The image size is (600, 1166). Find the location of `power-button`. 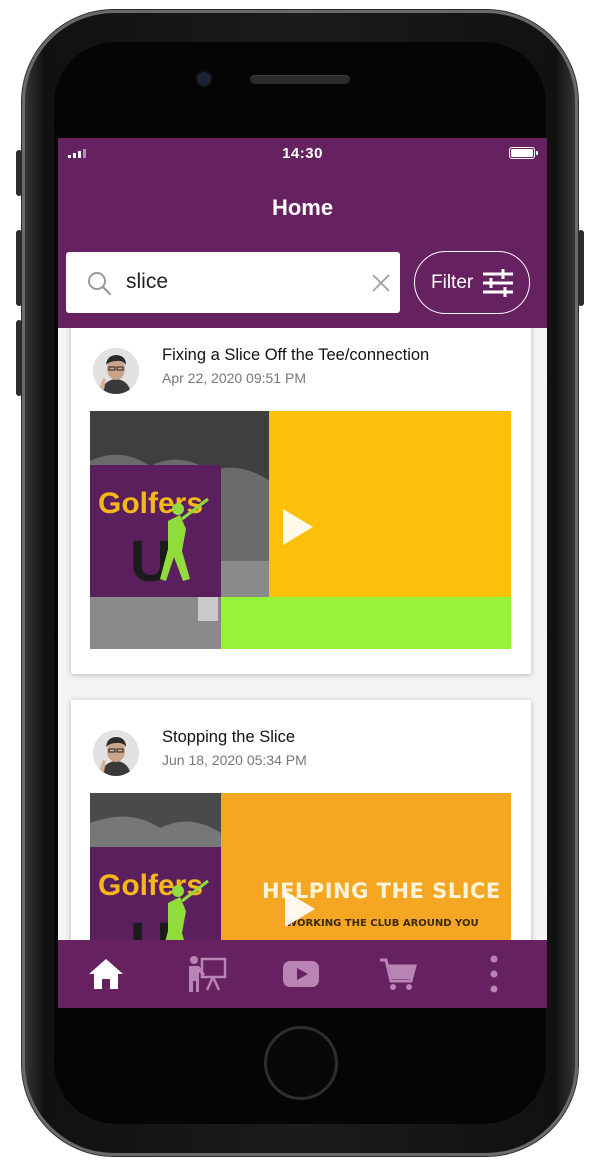

power-button is located at coordinates (581, 268).